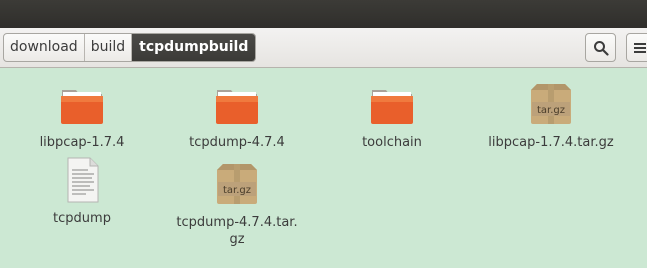  I want to click on search-icon, so click(601, 48).